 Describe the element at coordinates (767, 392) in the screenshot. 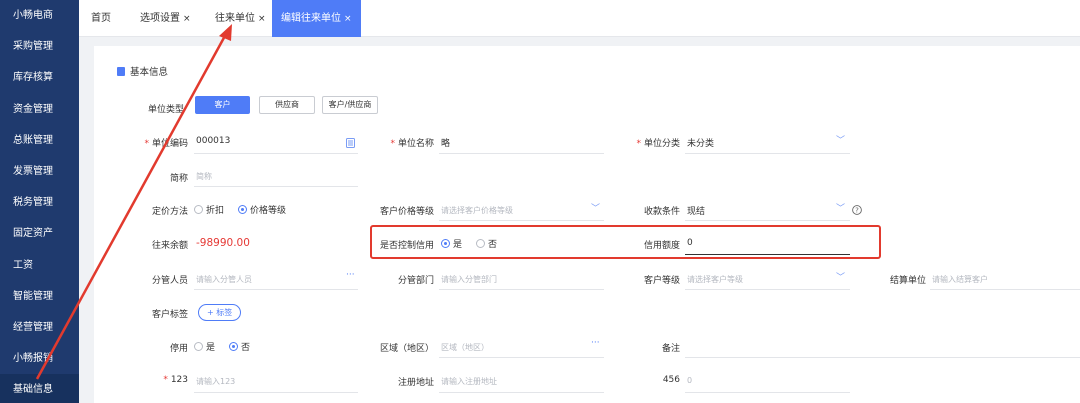

I see `field-456-underline` at that location.